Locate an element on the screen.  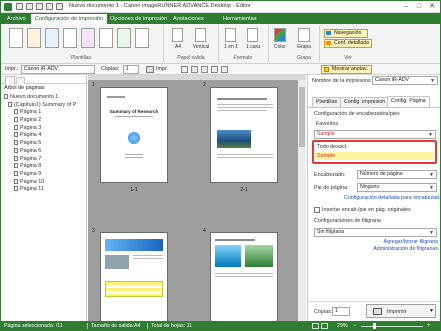
template-4-icon is located at coordinates (70, 38).